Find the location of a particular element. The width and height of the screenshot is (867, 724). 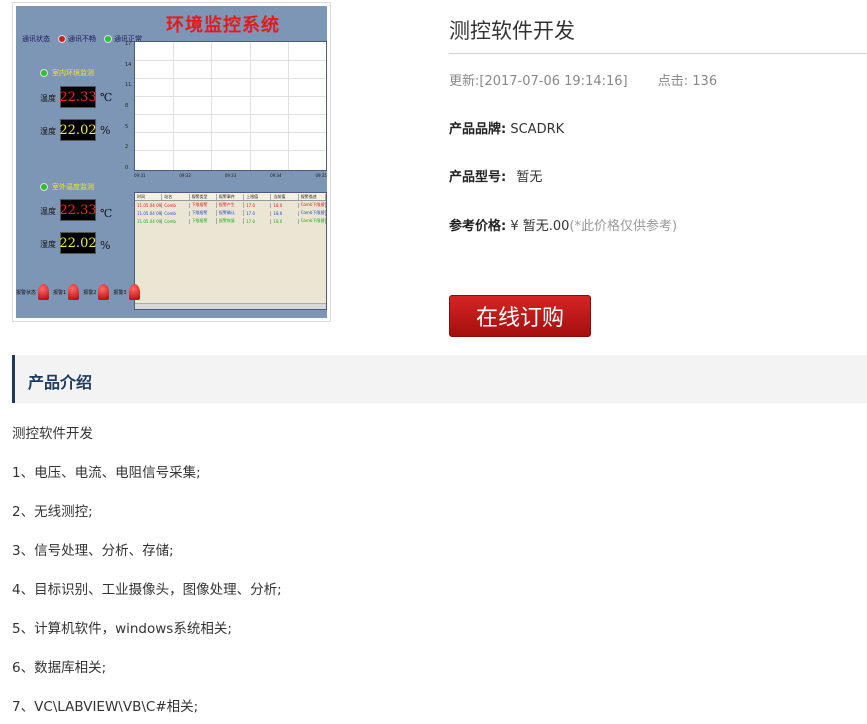

table-header-cell: 上限值 is located at coordinates (258, 196).